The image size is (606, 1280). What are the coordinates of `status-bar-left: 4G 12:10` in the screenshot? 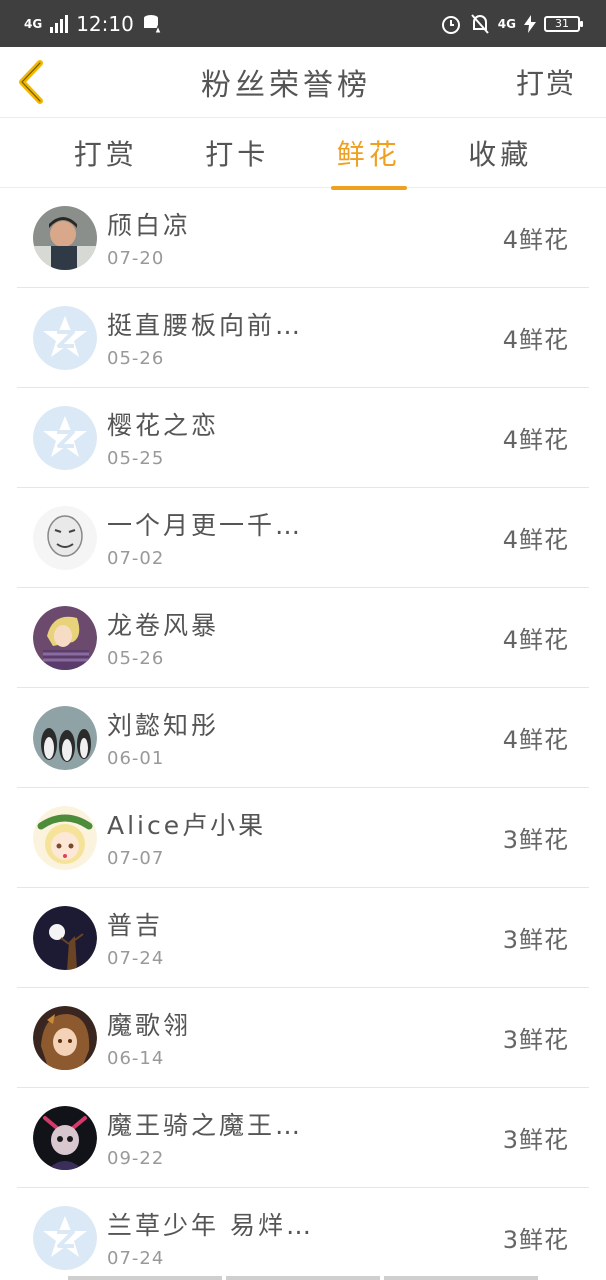 It's located at (93, 24).